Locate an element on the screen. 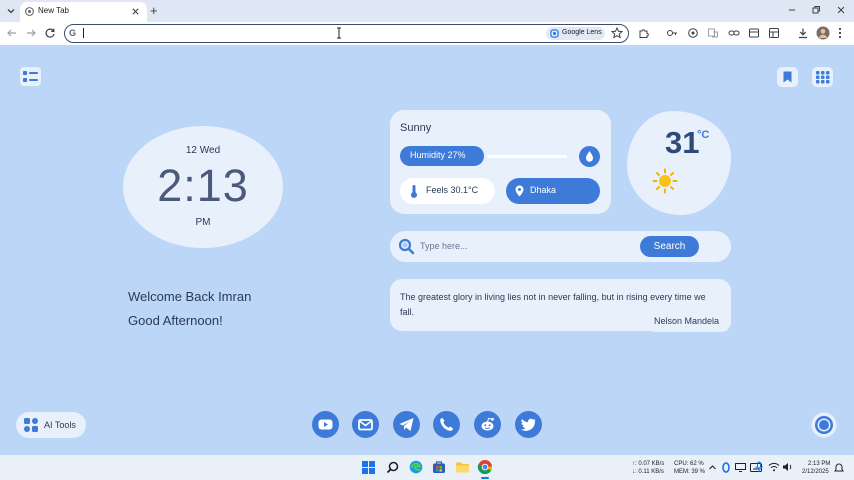  whatsapp-link is located at coordinates (446, 424).